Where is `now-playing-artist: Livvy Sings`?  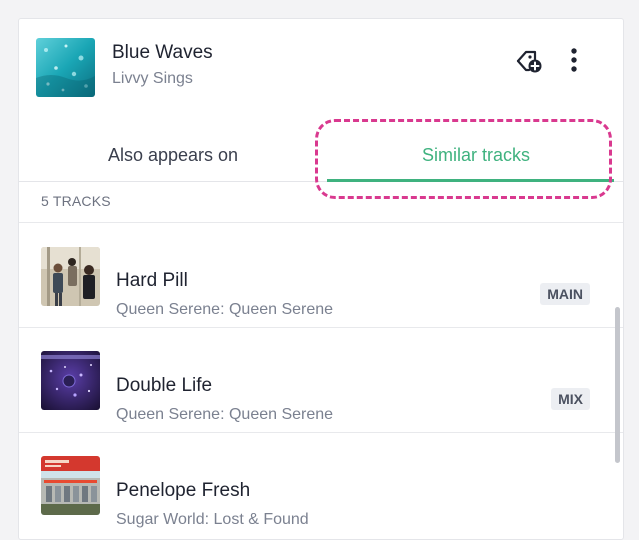 now-playing-artist: Livvy Sings is located at coordinates (152, 78).